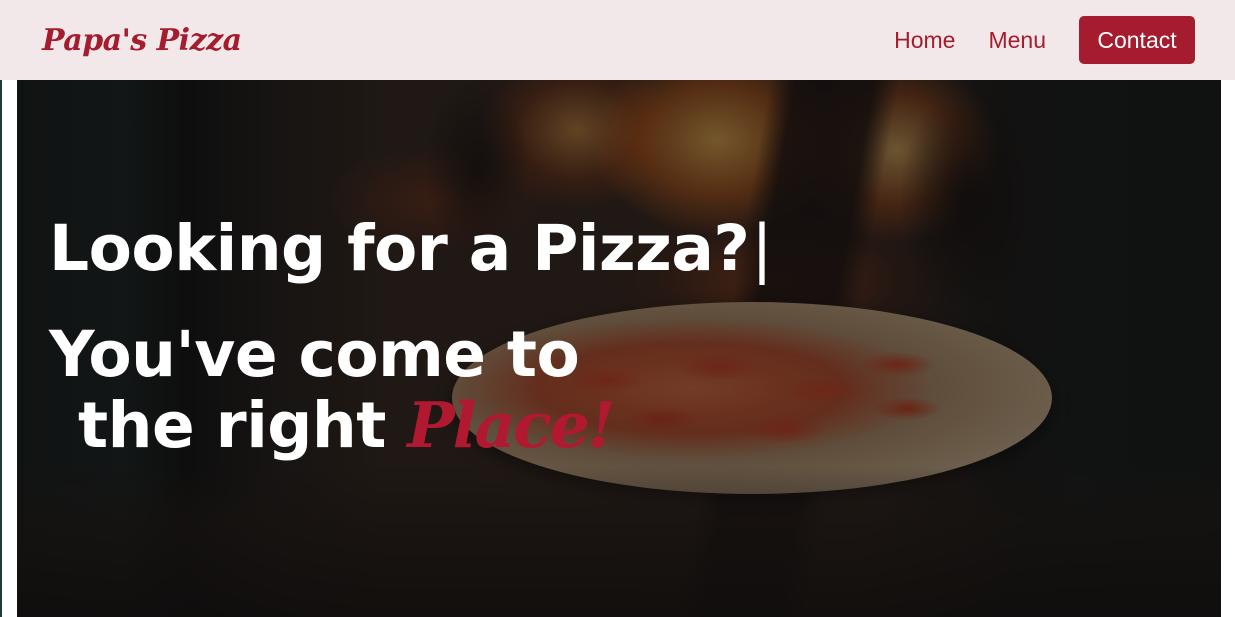 The image size is (1235, 617). I want to click on hero-line-3: the right Place!, so click(347, 425).